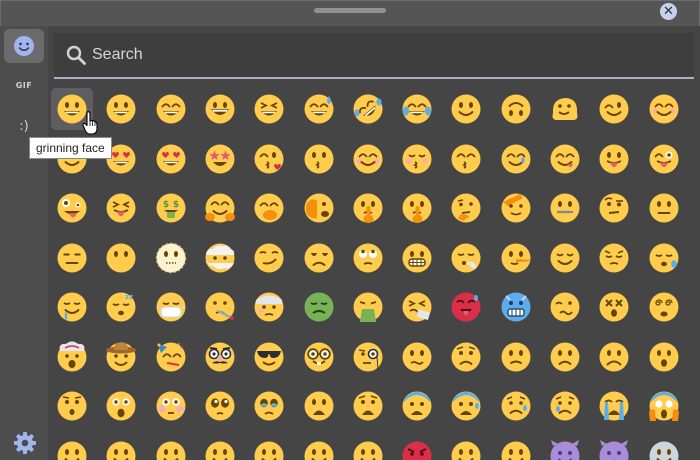  What do you see at coordinates (269, 447) in the screenshot?
I see `emoji-weary` at bounding box center [269, 447].